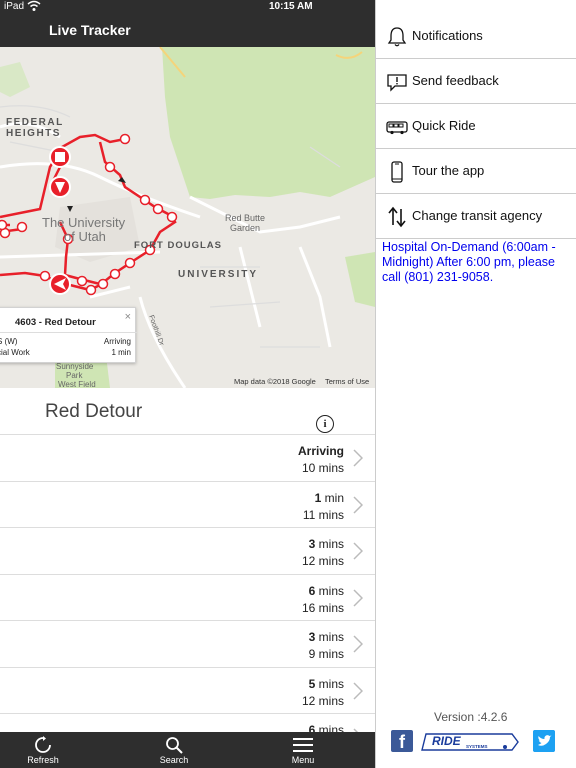 The width and height of the screenshot is (576, 768). I want to click on menu-item-notifications: Notifications, so click(476, 36).